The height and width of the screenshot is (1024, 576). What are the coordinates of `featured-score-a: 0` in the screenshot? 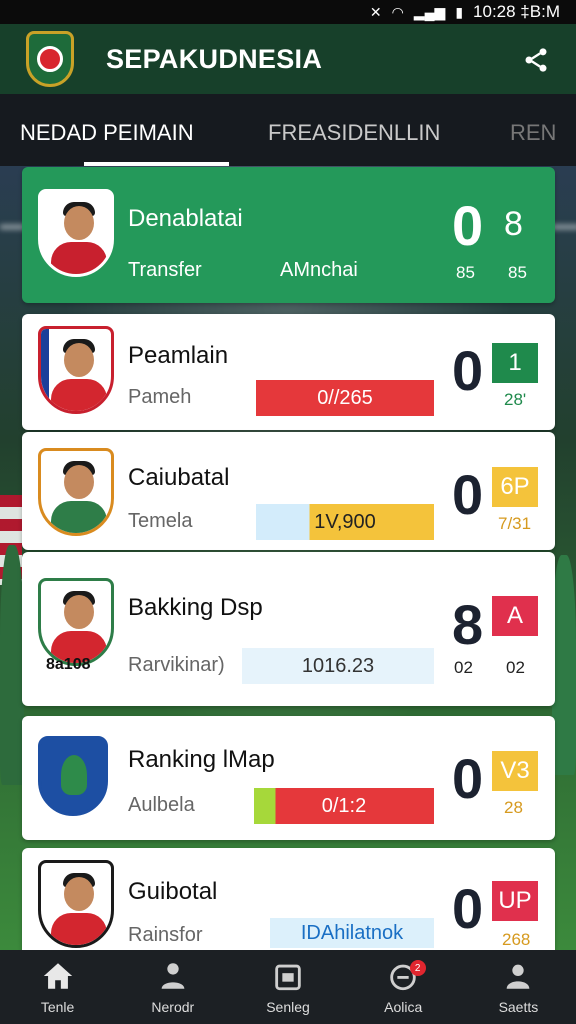 It's located at (468, 225).